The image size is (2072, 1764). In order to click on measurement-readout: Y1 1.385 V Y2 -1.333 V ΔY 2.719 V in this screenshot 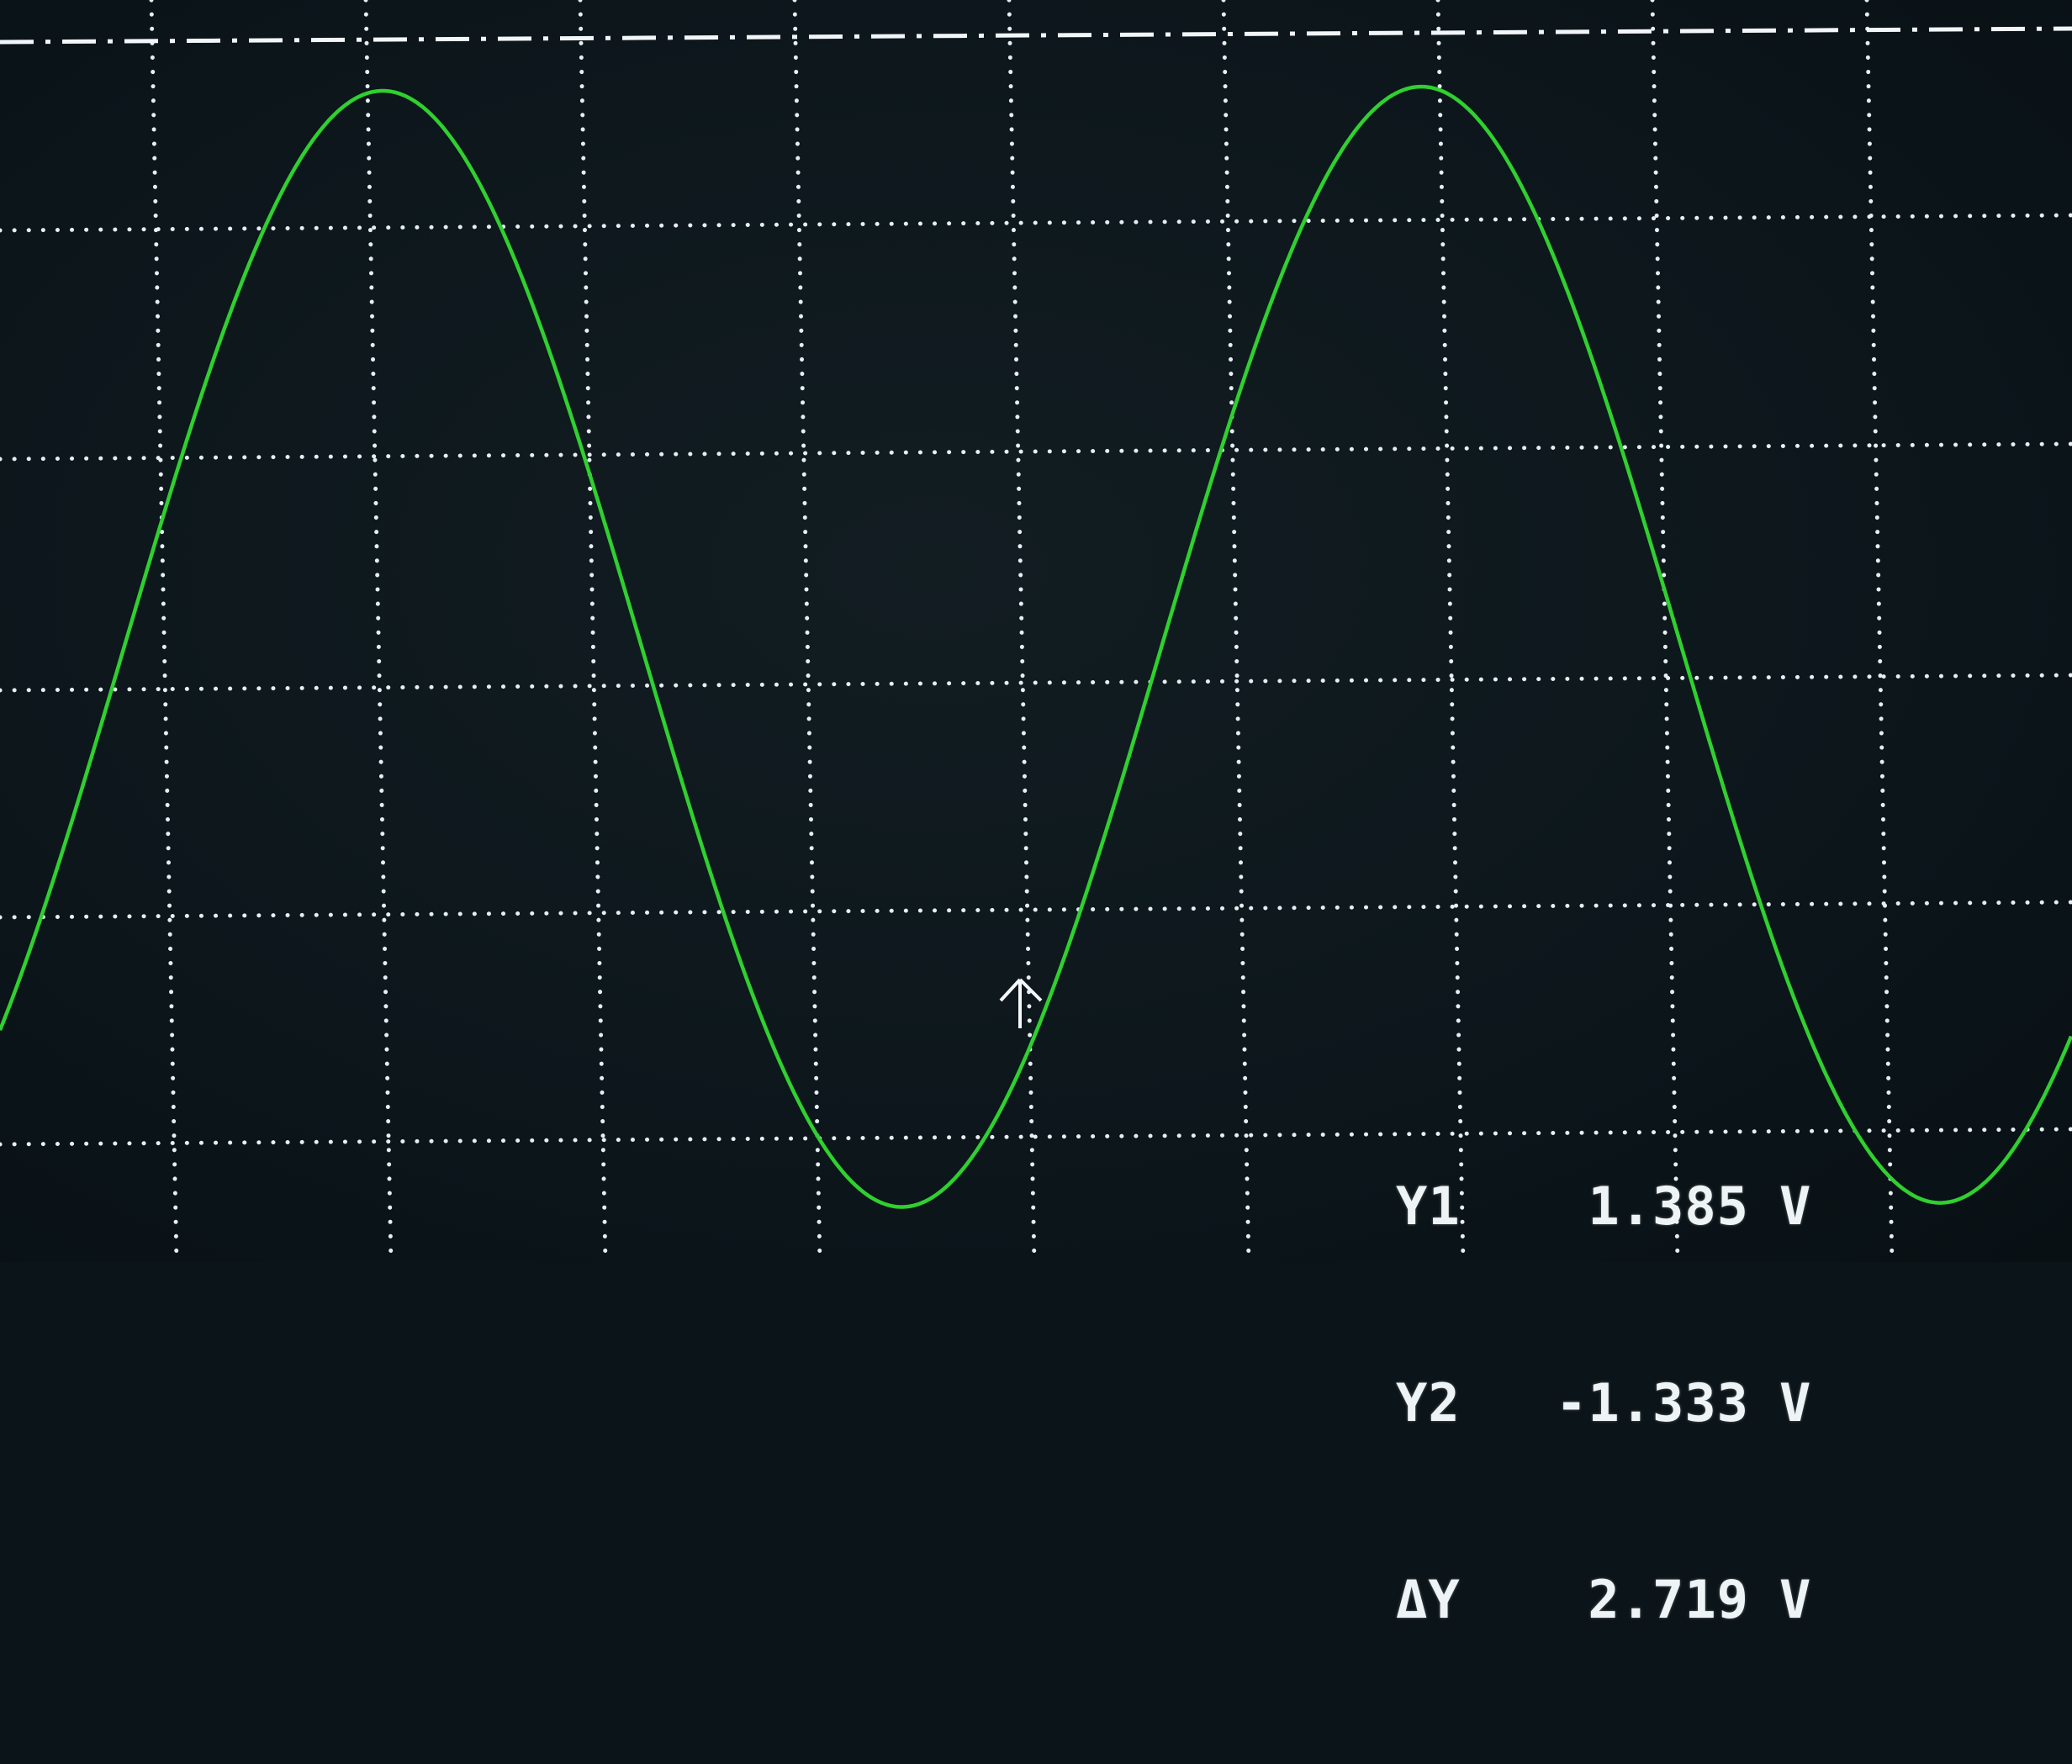, I will do `click(1604, 1403)`.